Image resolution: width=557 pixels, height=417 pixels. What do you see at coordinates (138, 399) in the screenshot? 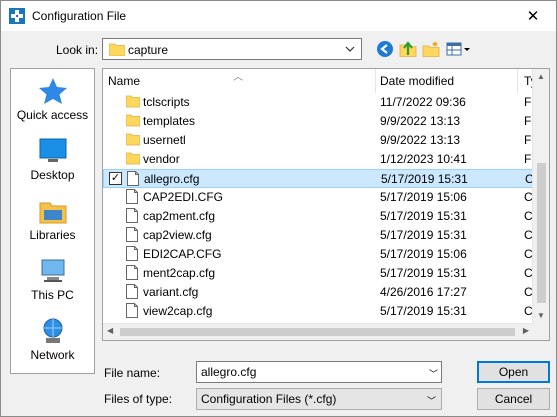
I see `files-of-type-label: Files of type:` at bounding box center [138, 399].